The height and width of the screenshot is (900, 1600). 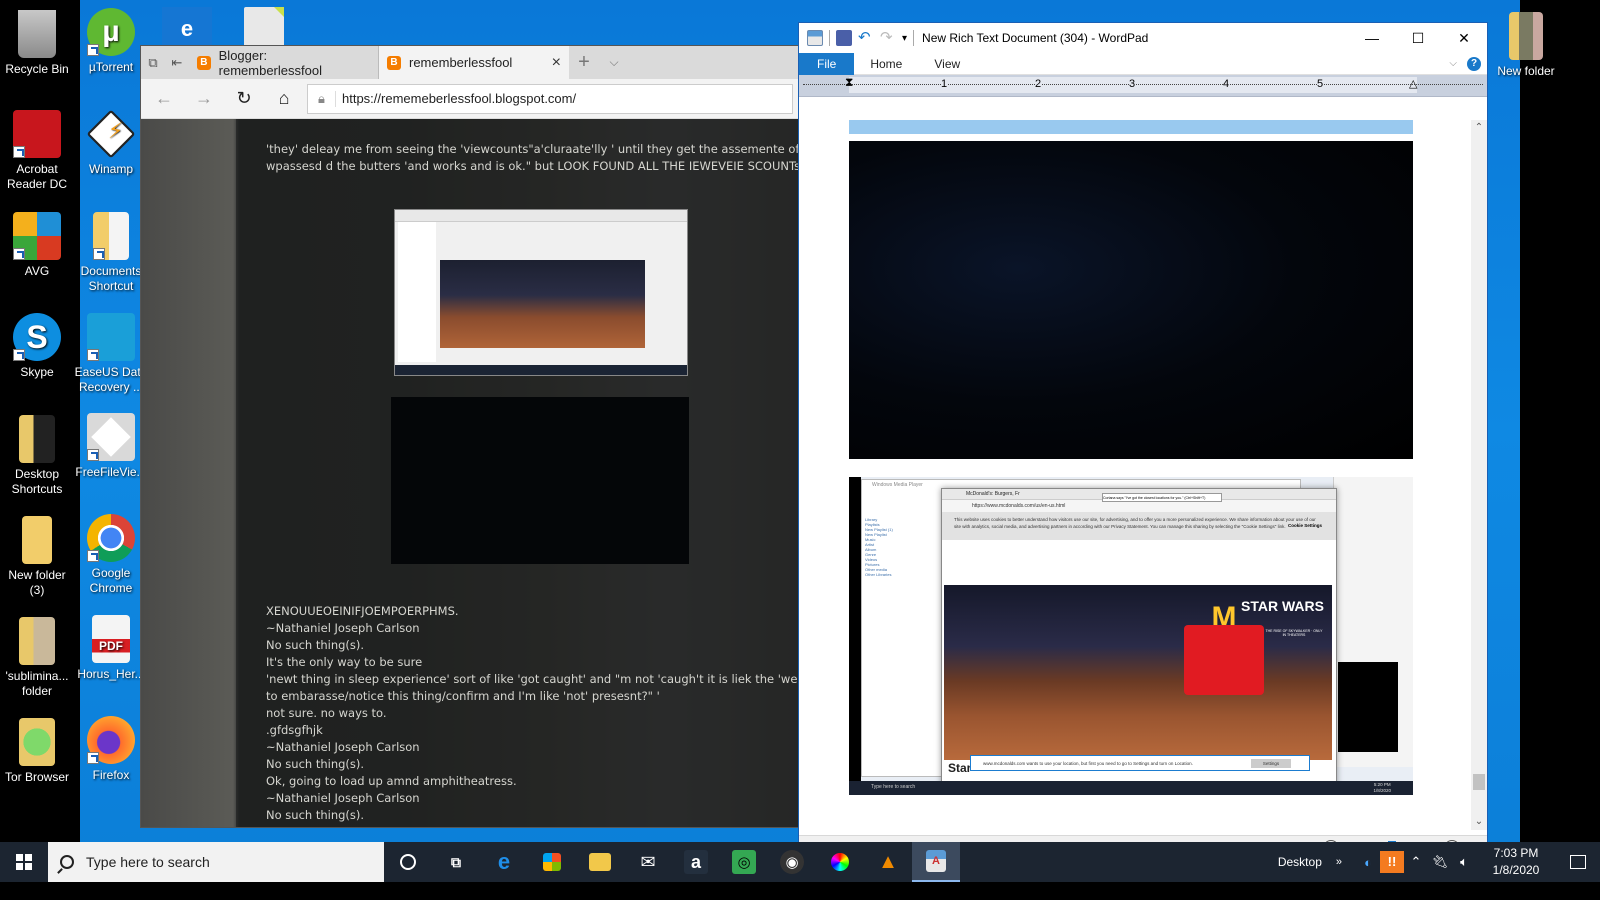 I want to click on taskbar-vlc: ▲, so click(x=888, y=862).